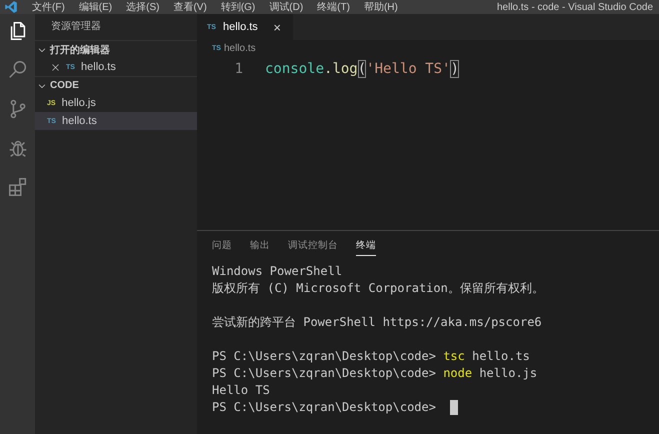 This screenshot has height=434, width=659. Describe the element at coordinates (95, 7) in the screenshot. I see `menu-item: 编辑(E)` at that location.